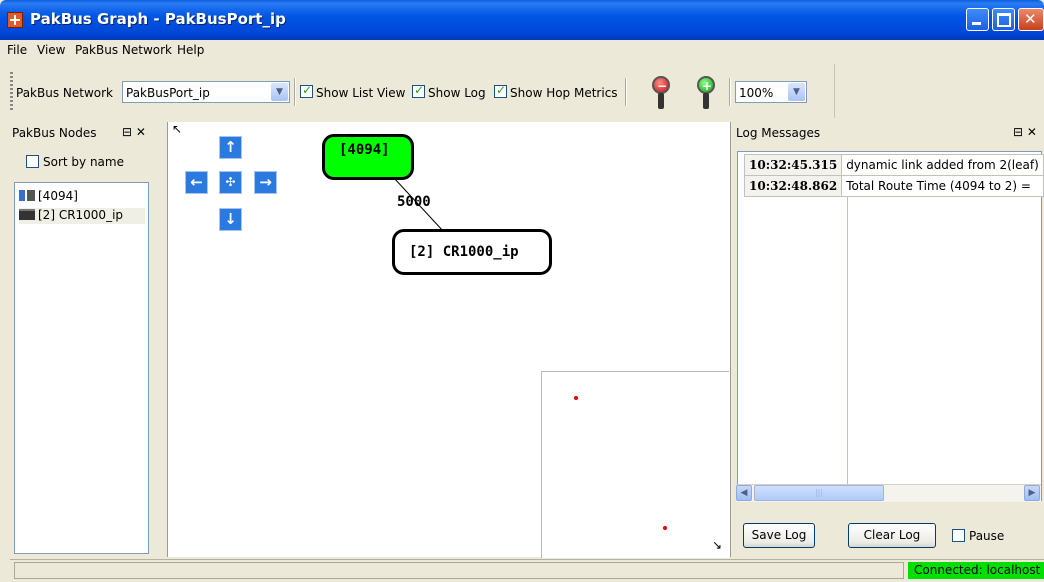 The width and height of the screenshot is (1044, 582). Describe the element at coordinates (892, 535) in the screenshot. I see `clear-log-button: Clear Log` at that location.